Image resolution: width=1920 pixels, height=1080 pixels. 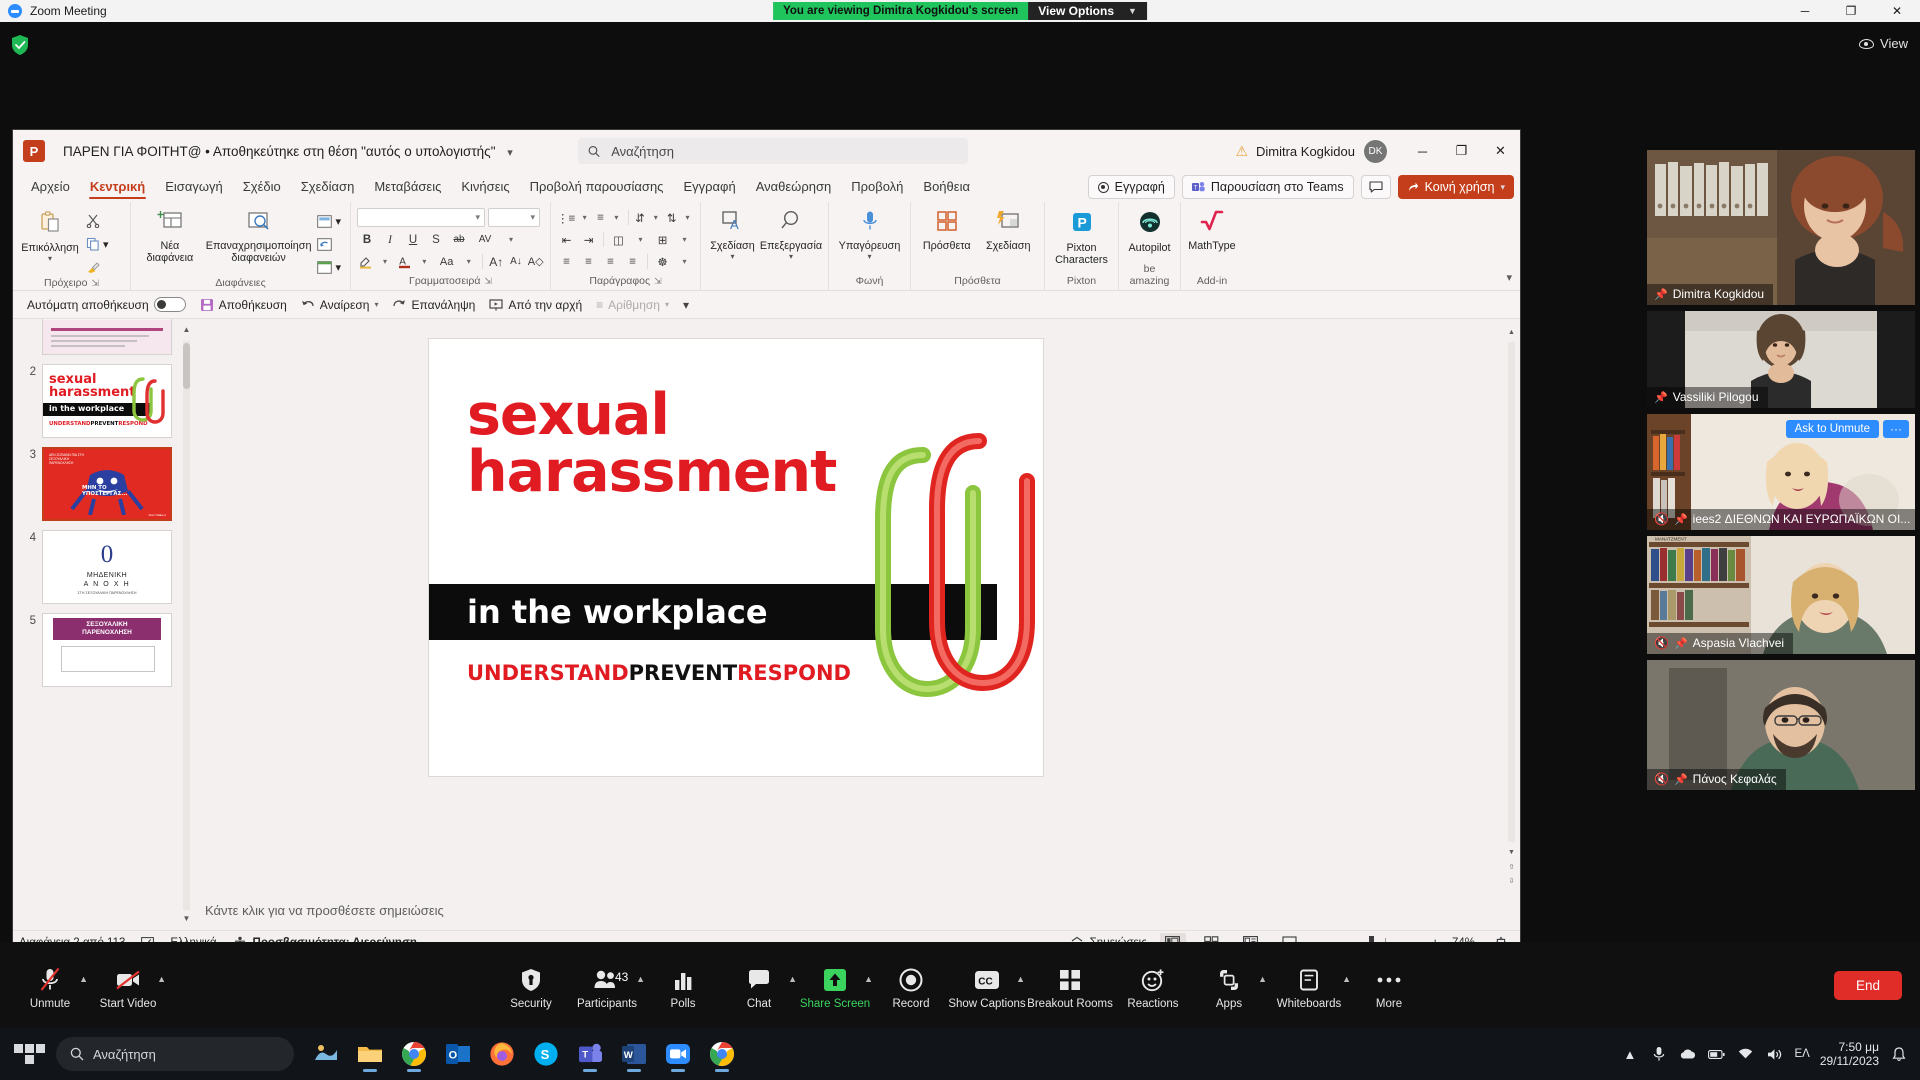 I want to click on reset-button, so click(x=329, y=244).